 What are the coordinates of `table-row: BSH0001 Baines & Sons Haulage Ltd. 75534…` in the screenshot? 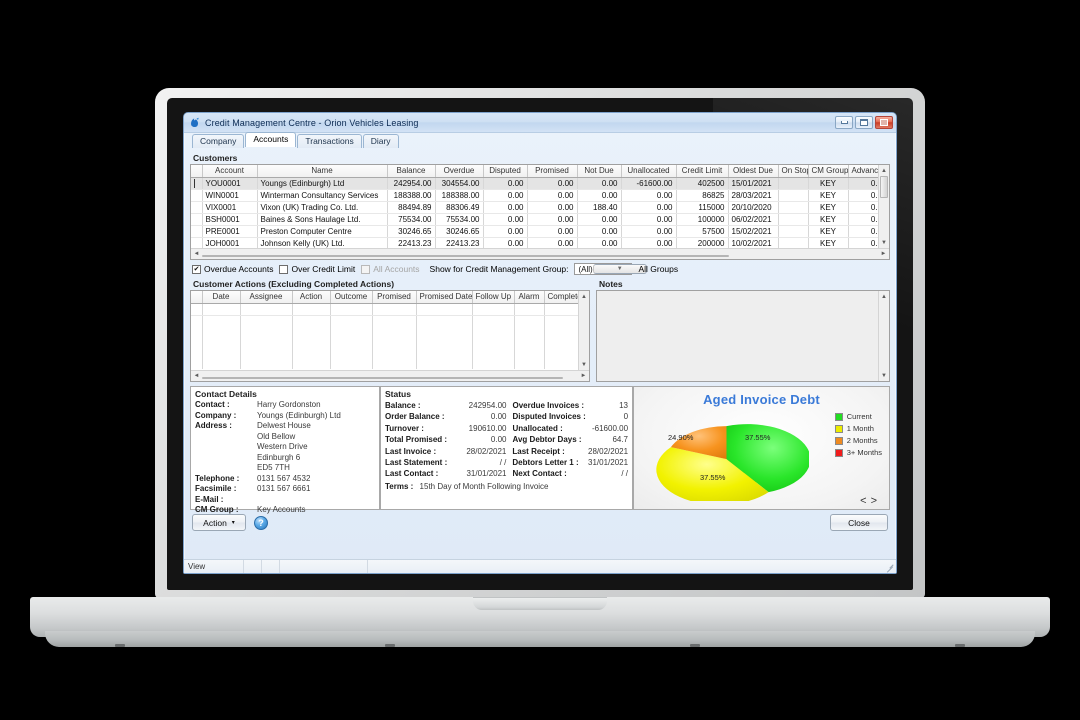 It's located at (534, 219).